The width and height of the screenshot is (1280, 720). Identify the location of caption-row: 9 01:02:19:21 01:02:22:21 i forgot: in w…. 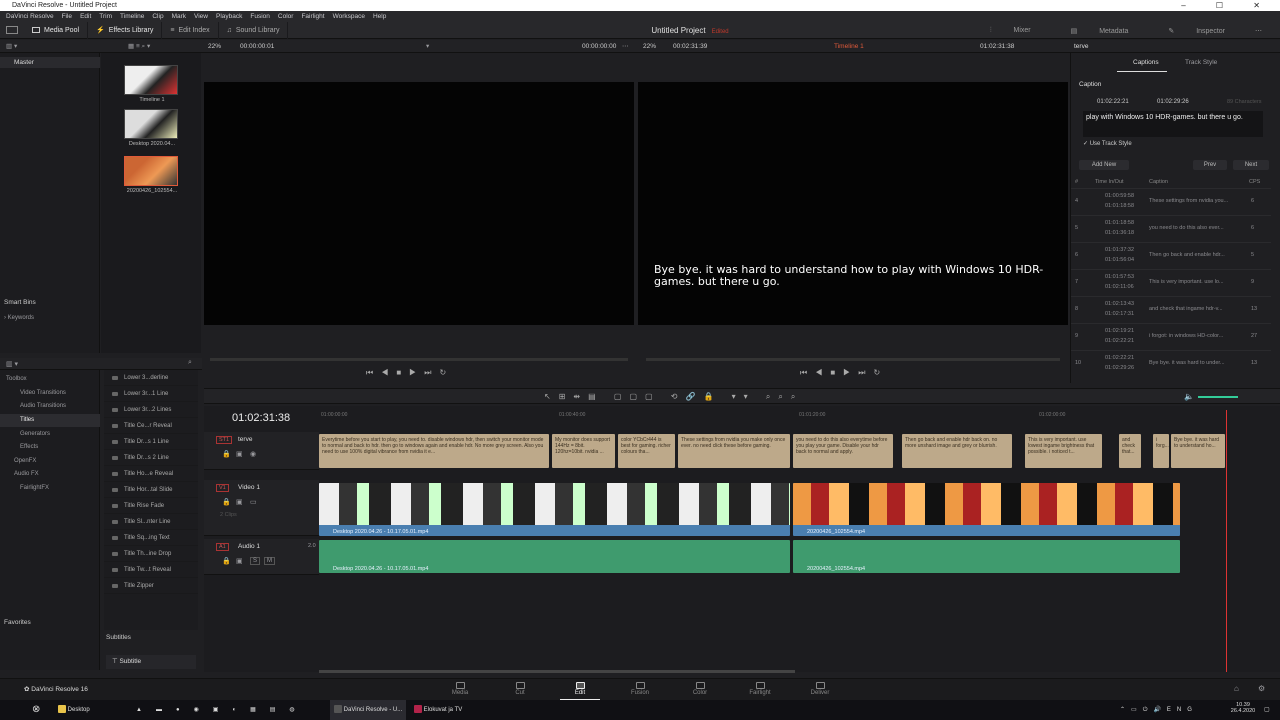
(1171, 336).